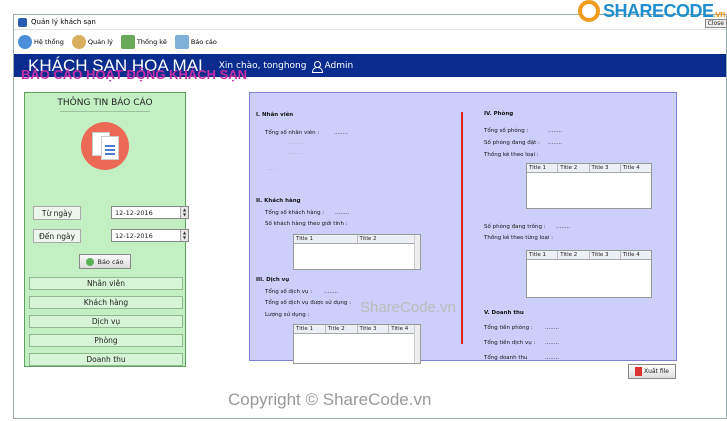 The height and width of the screenshot is (421, 727). I want to click on menu-bar: Hệ thống Quản lý Thống kê Báo cáo, so click(115, 42).